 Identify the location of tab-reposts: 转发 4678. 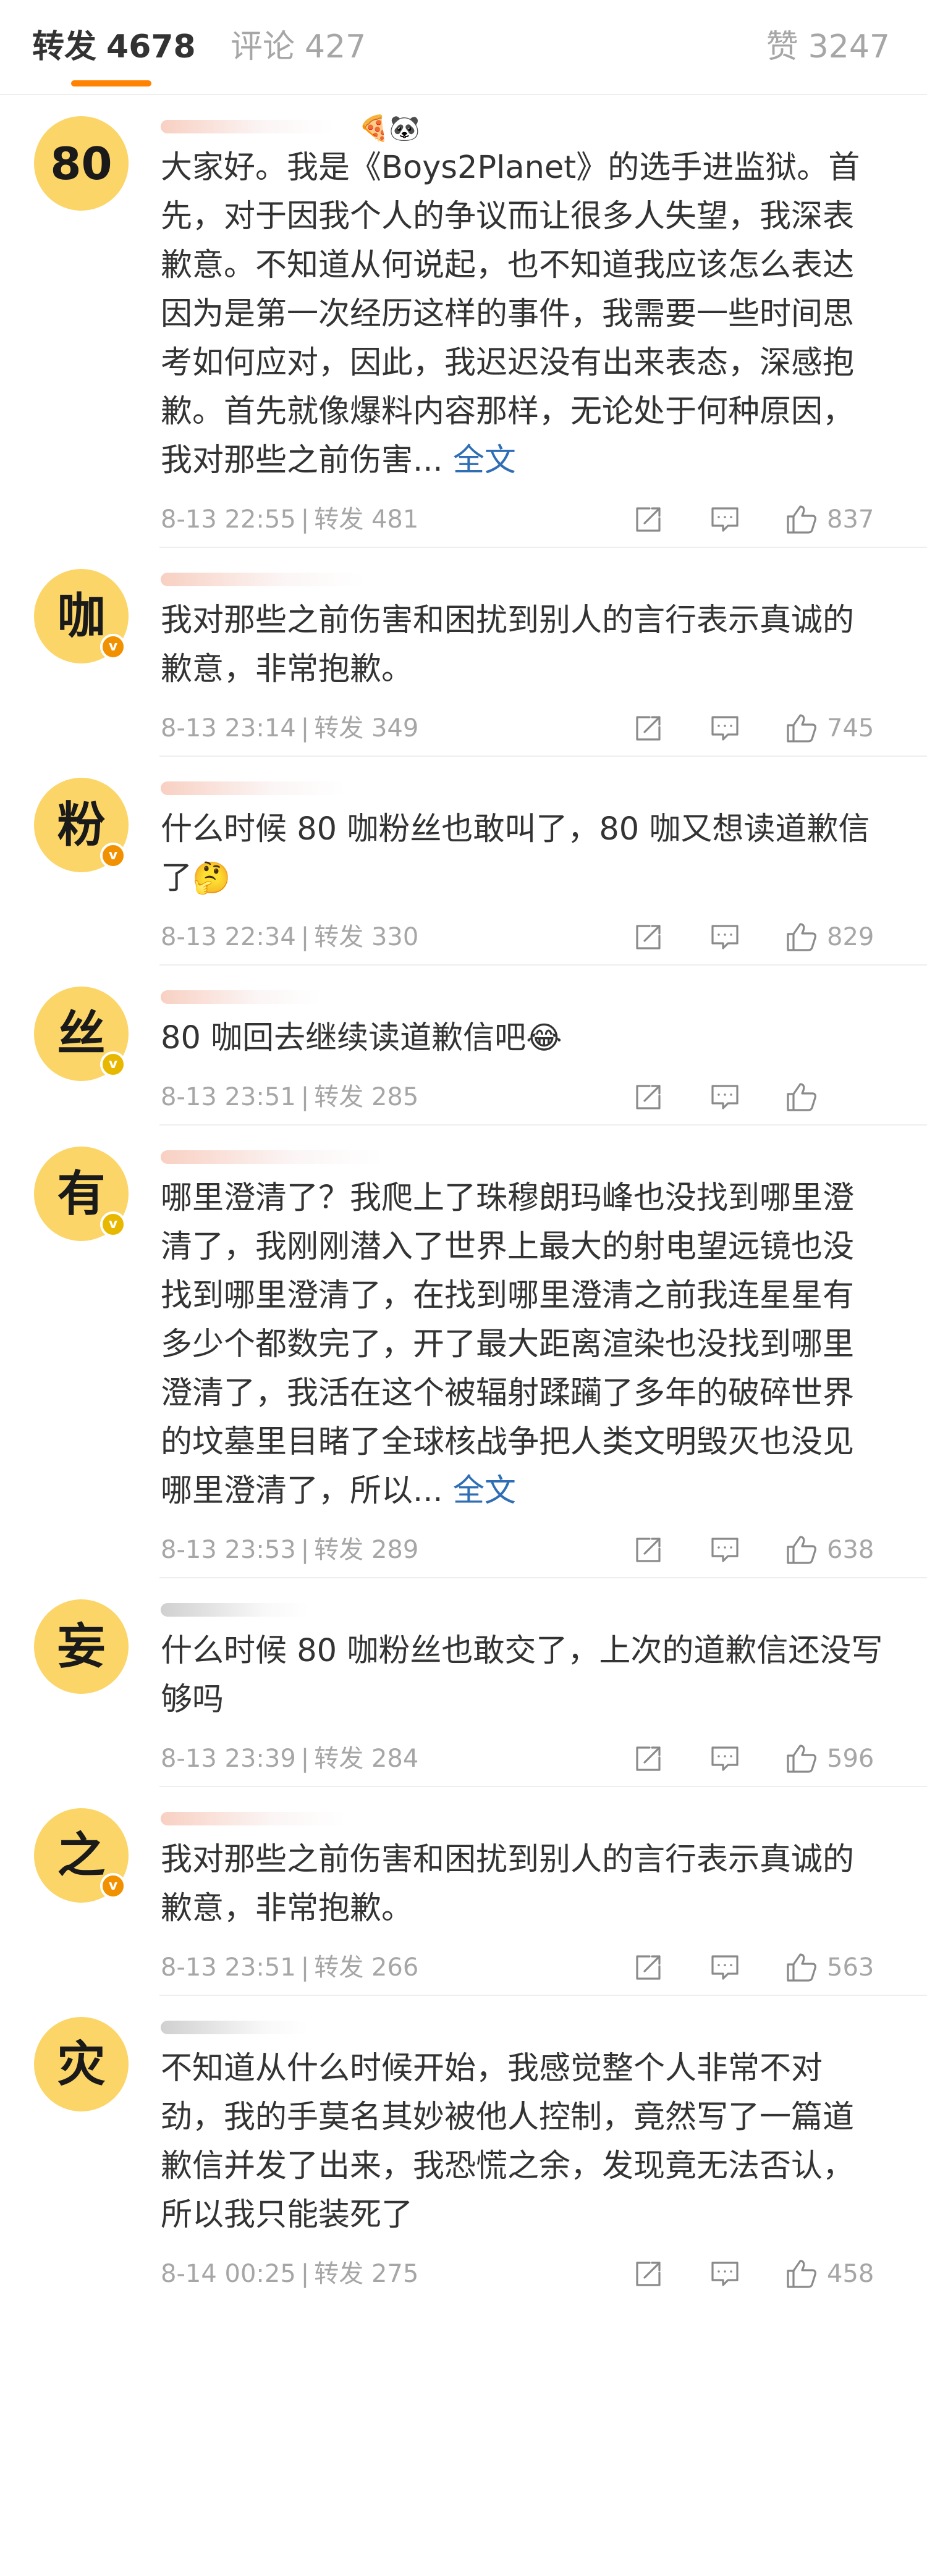
(114, 47).